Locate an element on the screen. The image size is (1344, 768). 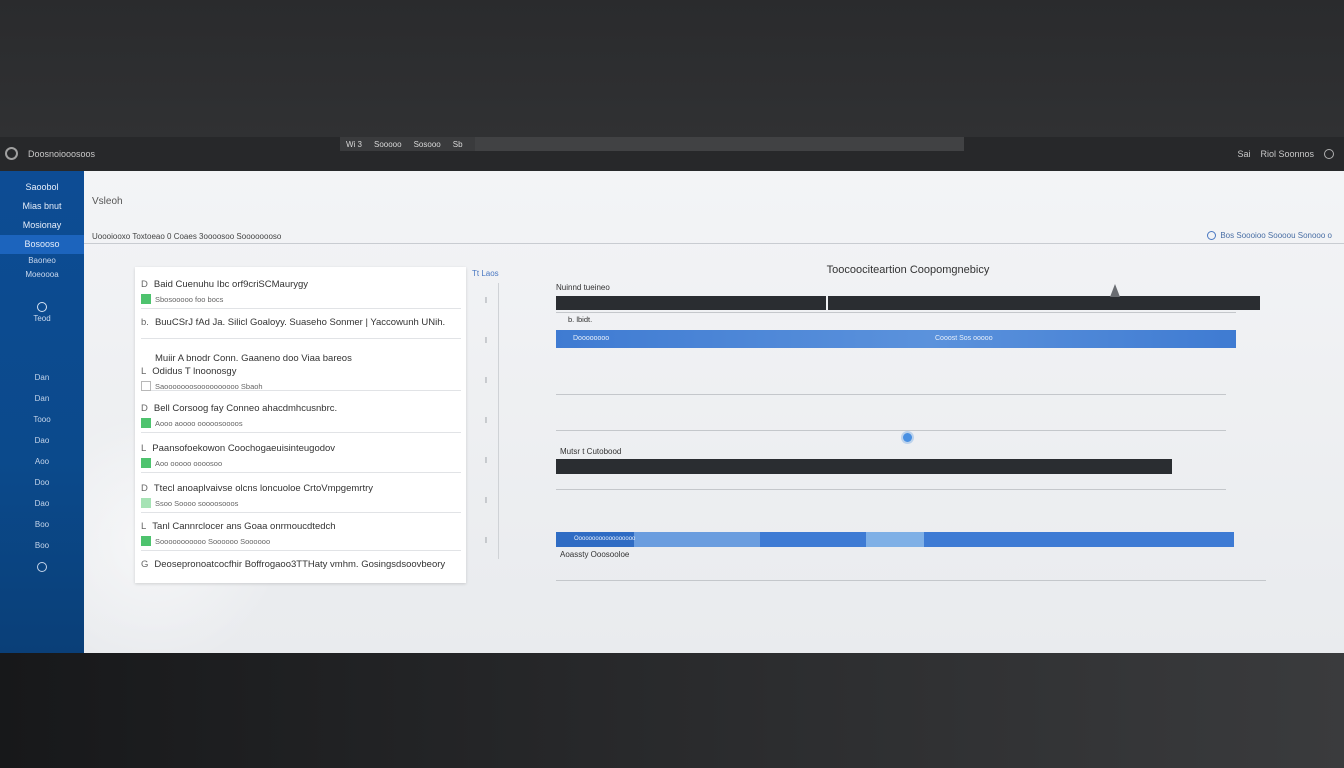
panel-separator is located at coordinates (498, 421).